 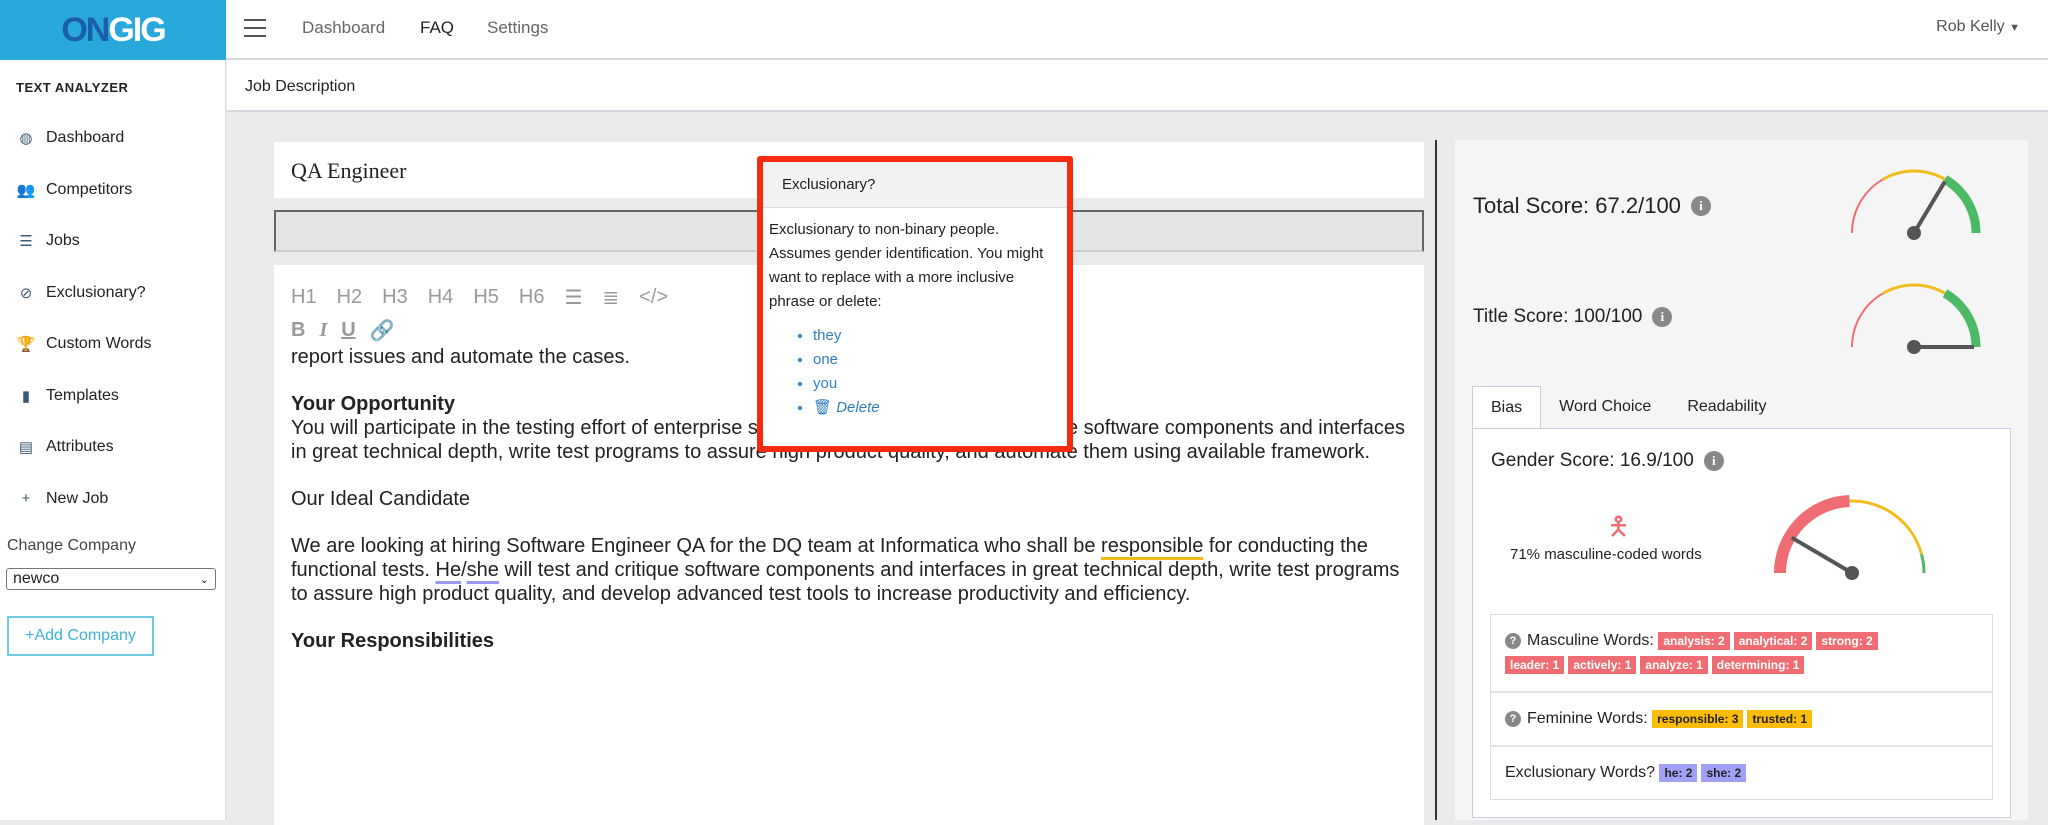 I want to click on caret-down-icon: ▼, so click(x=2014, y=28).